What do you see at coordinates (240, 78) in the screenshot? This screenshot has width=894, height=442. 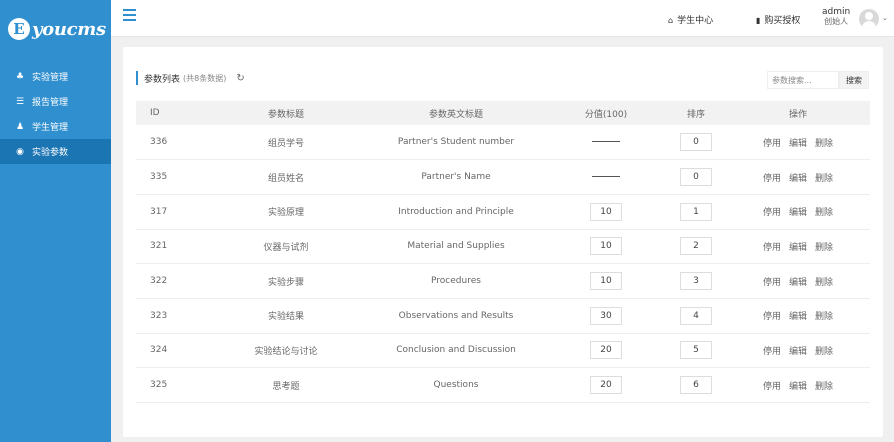 I see `refresh-icon: ↻` at bounding box center [240, 78].